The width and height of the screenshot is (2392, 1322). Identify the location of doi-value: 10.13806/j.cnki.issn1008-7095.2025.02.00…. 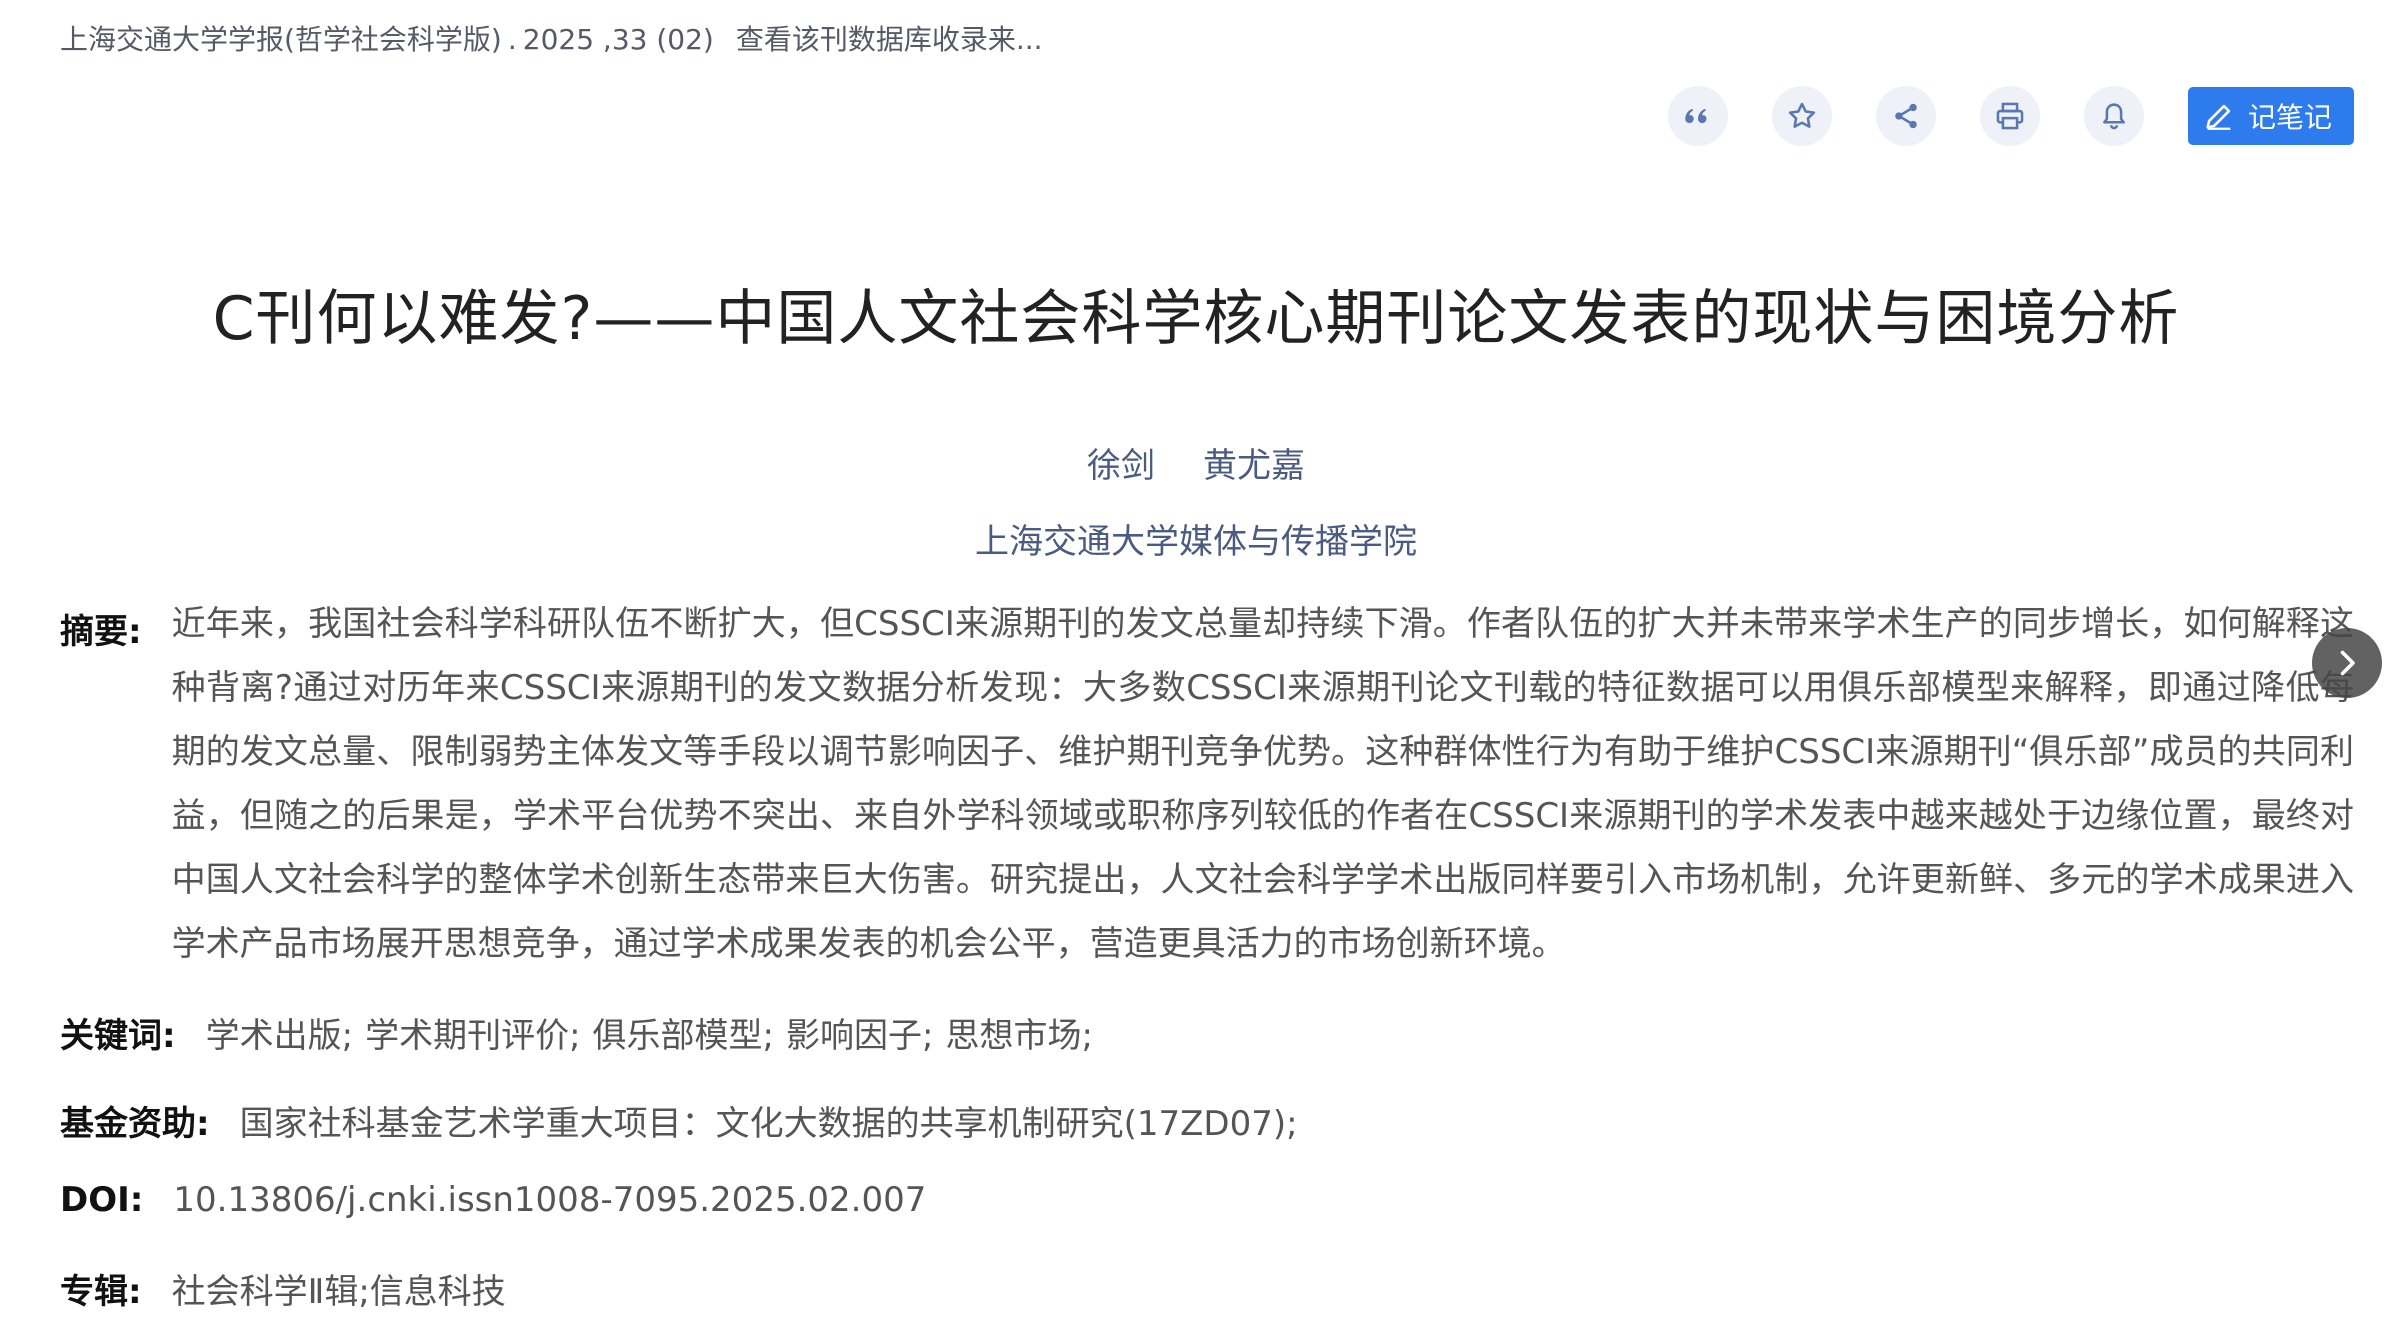
(550, 1200).